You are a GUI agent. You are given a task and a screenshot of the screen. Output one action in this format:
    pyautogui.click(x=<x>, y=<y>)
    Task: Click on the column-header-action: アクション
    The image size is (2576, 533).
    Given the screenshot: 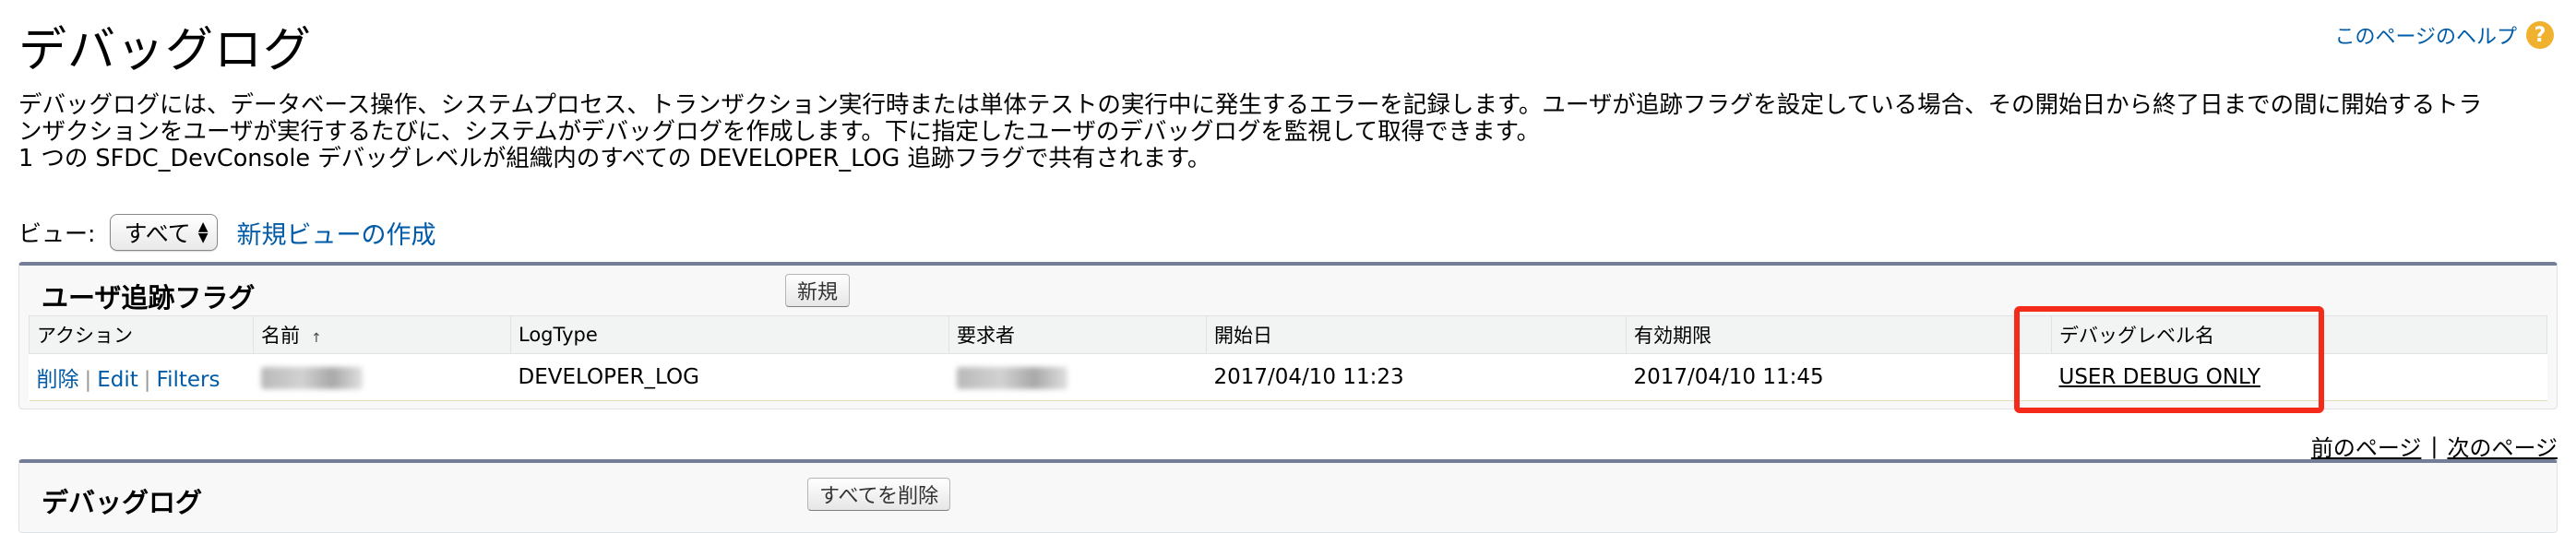 What is the action you would take?
    pyautogui.click(x=142, y=334)
    